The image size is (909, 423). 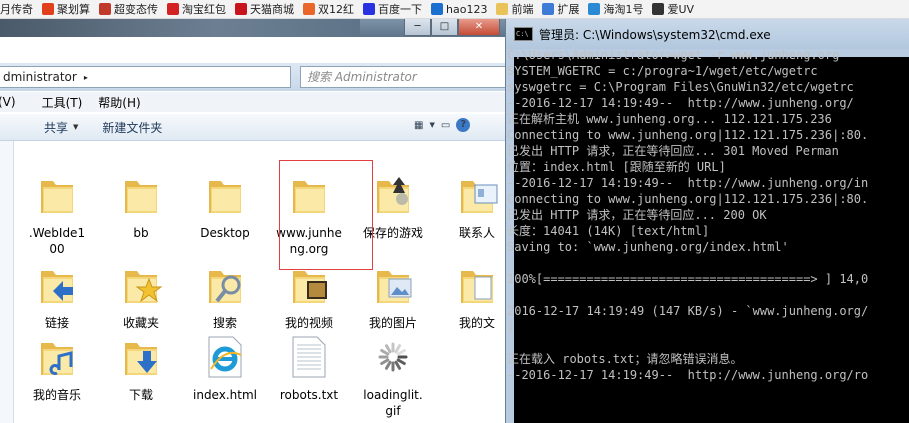 I want to click on preview-pane-icon: ▭, so click(x=445, y=125).